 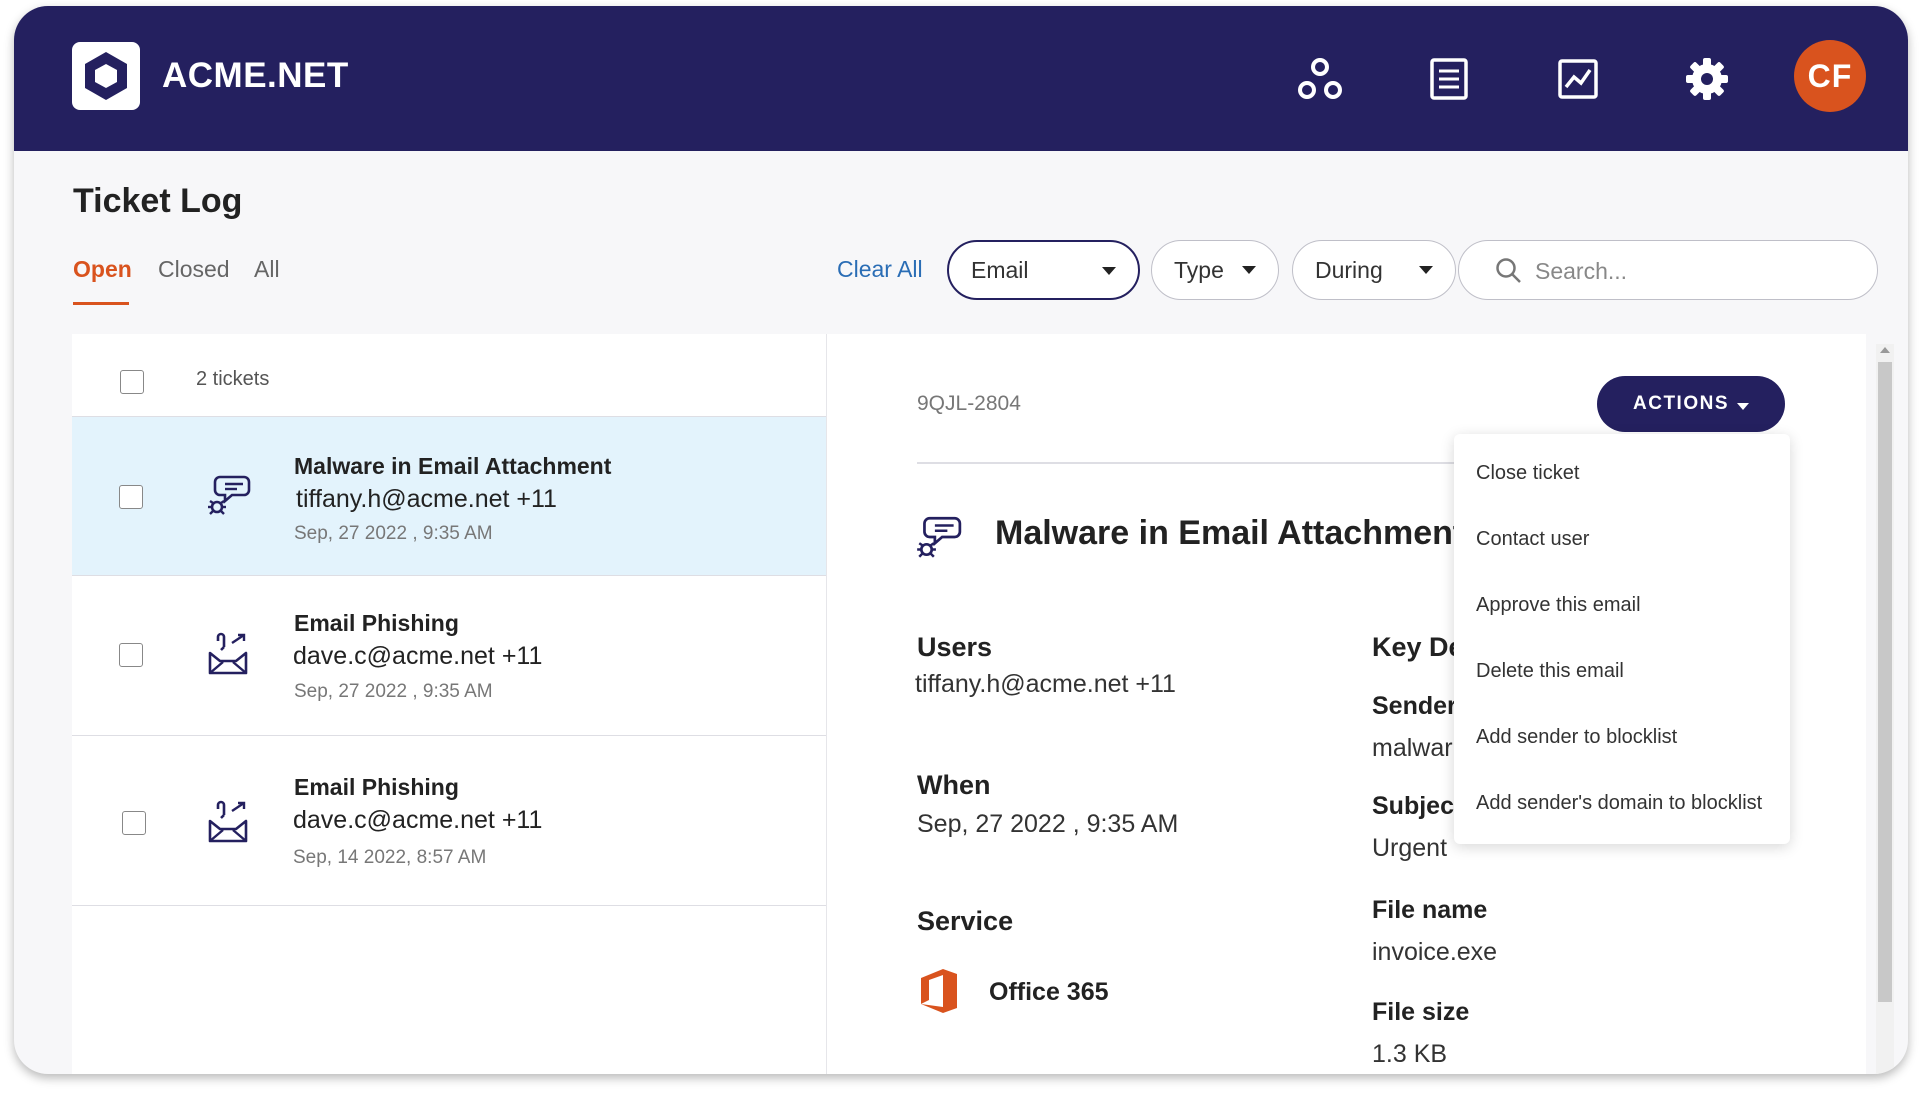 What do you see at coordinates (1048, 824) in the screenshot?
I see `when-value: Sep, 27 2022 , 9:35 AM` at bounding box center [1048, 824].